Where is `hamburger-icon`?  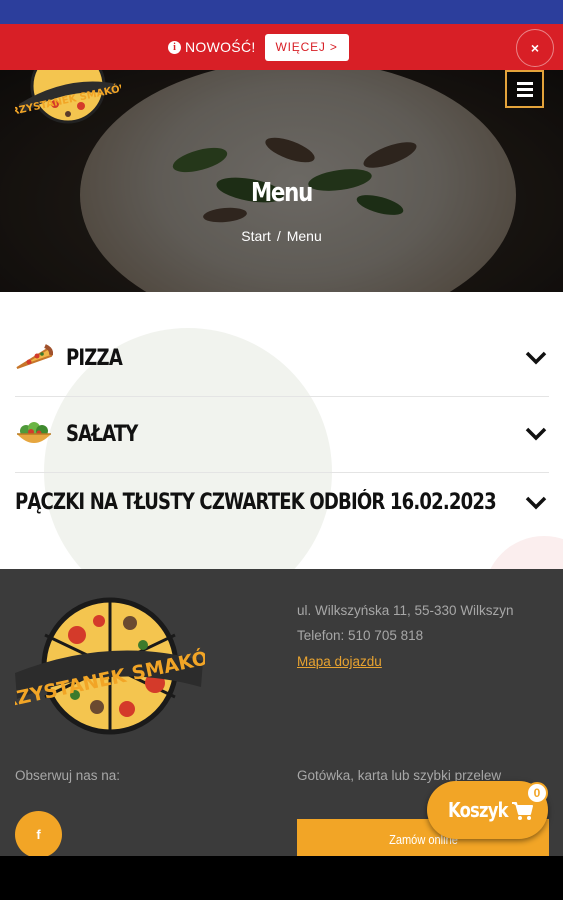 hamburger-icon is located at coordinates (524, 83).